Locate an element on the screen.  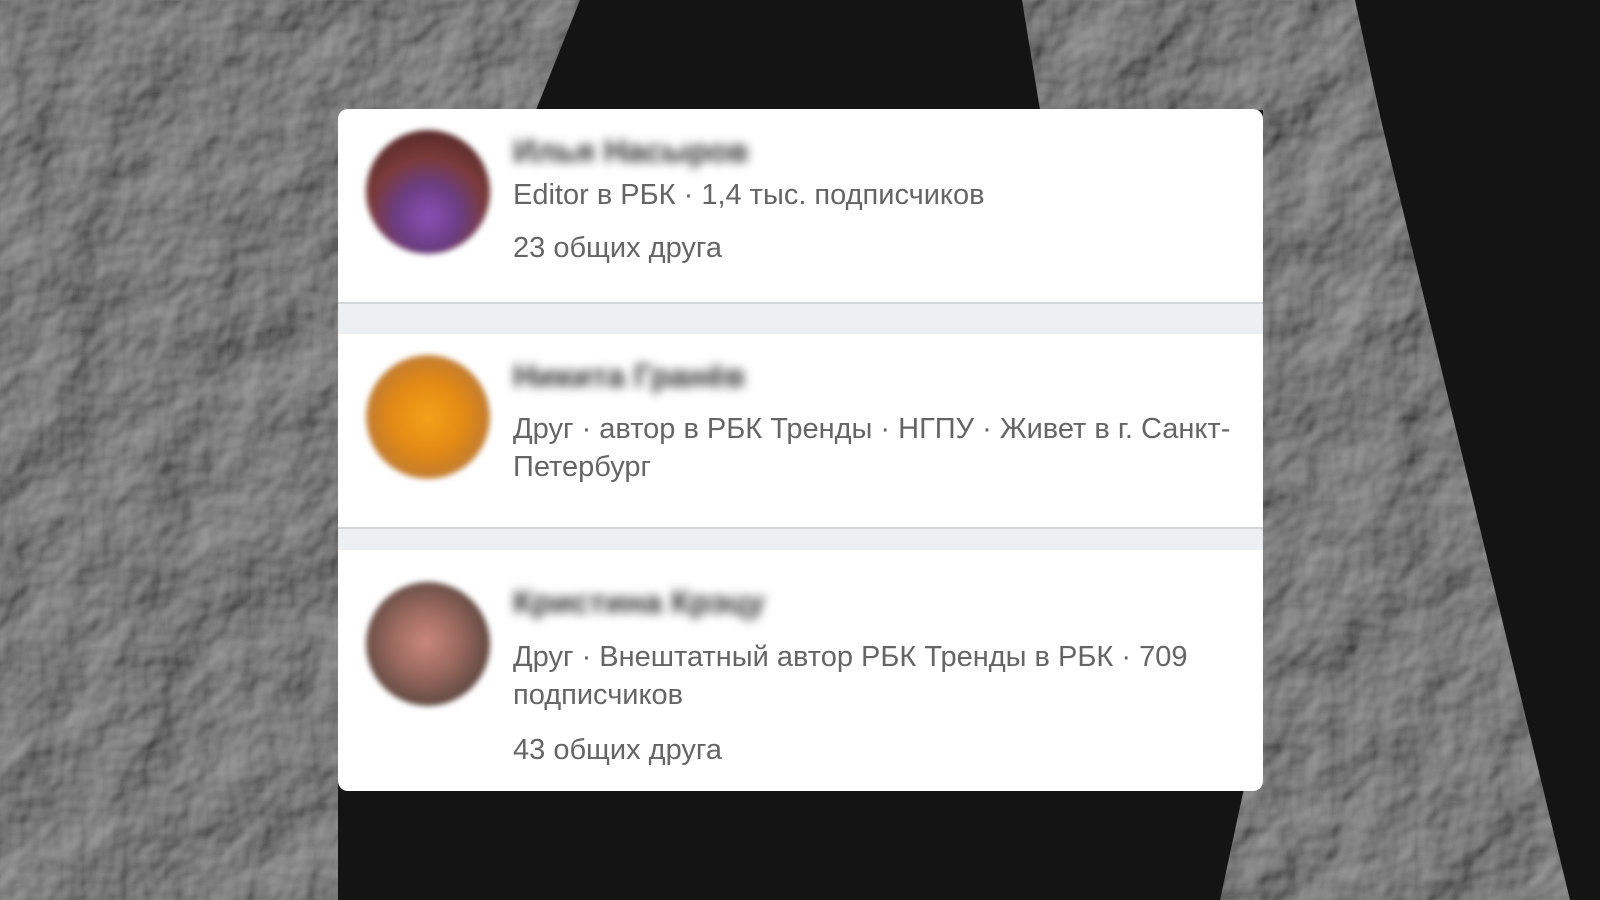
mutual-friends: 43 общих друга is located at coordinates (873, 750).